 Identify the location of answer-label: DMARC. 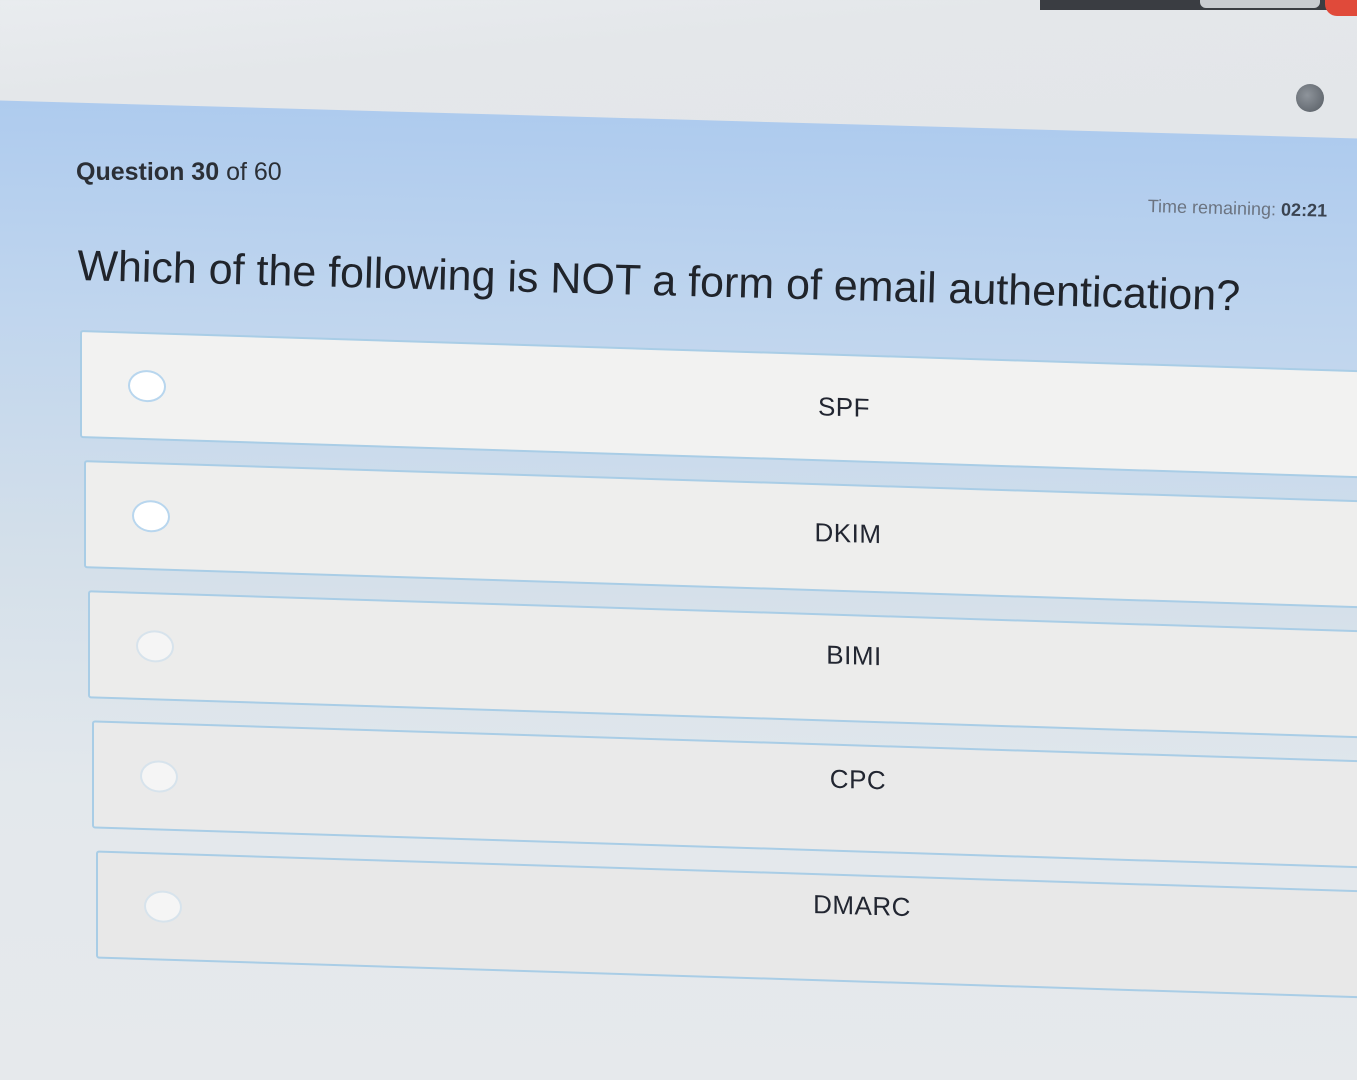
(862, 906).